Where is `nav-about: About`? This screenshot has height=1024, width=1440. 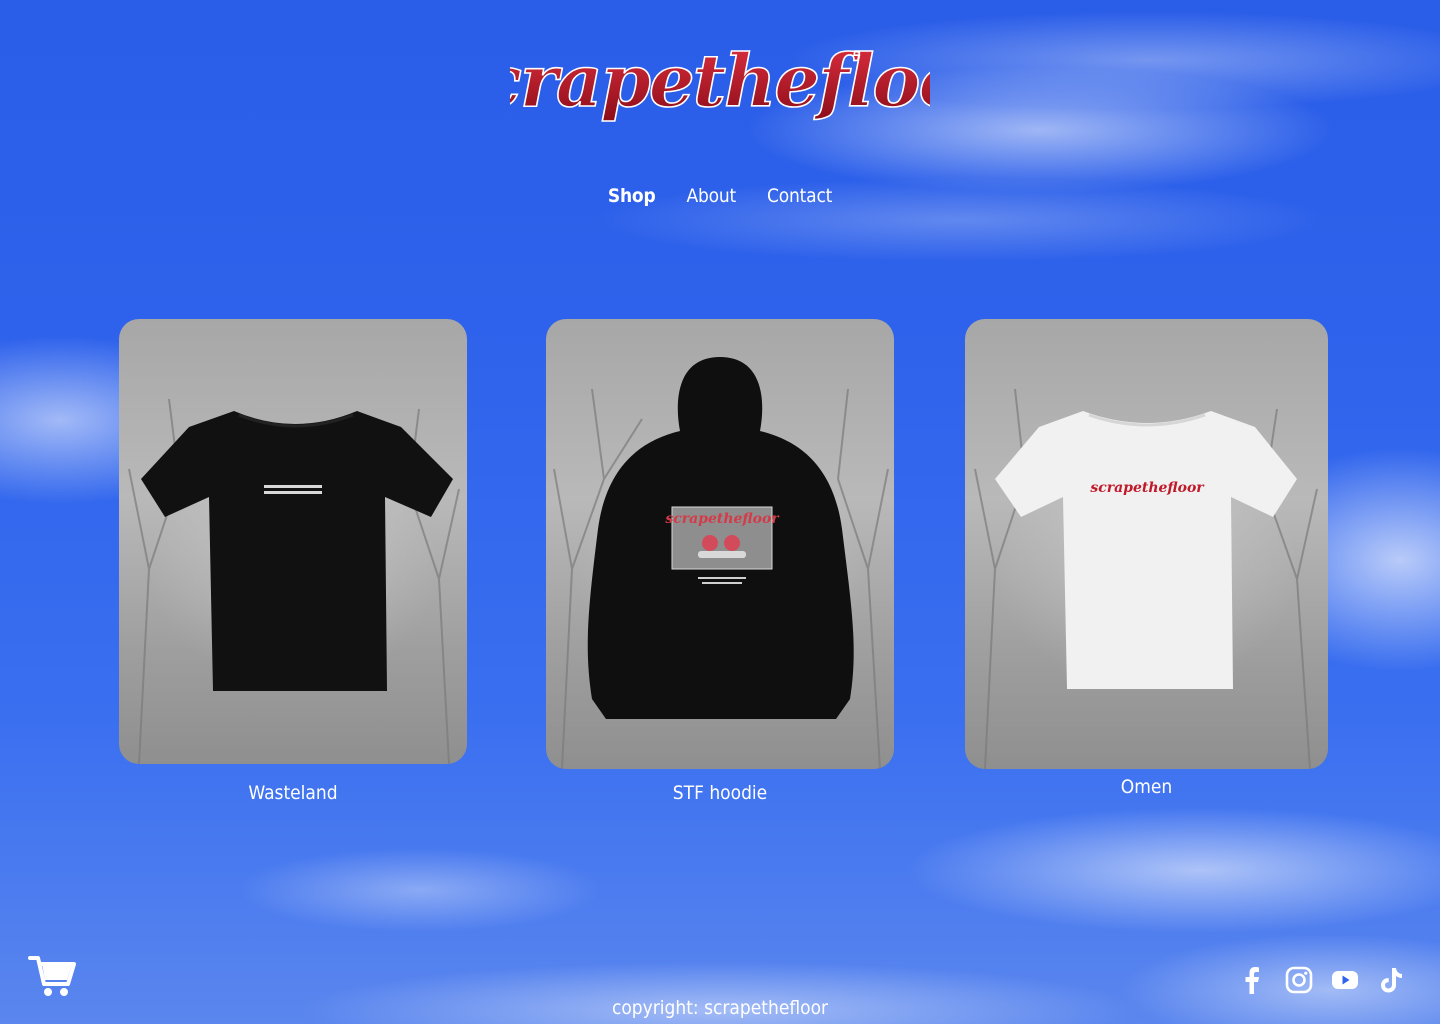
nav-about: About is located at coordinates (712, 196).